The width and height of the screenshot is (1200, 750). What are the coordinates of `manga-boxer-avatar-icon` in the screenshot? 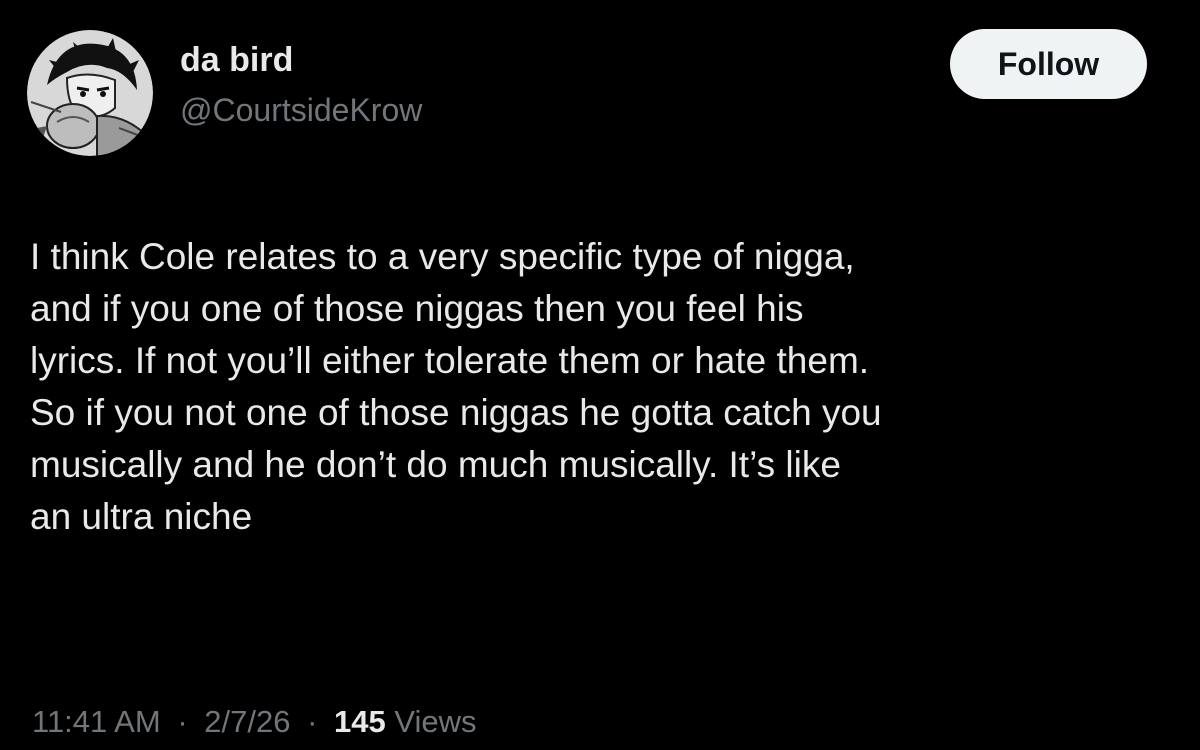 It's located at (90, 93).